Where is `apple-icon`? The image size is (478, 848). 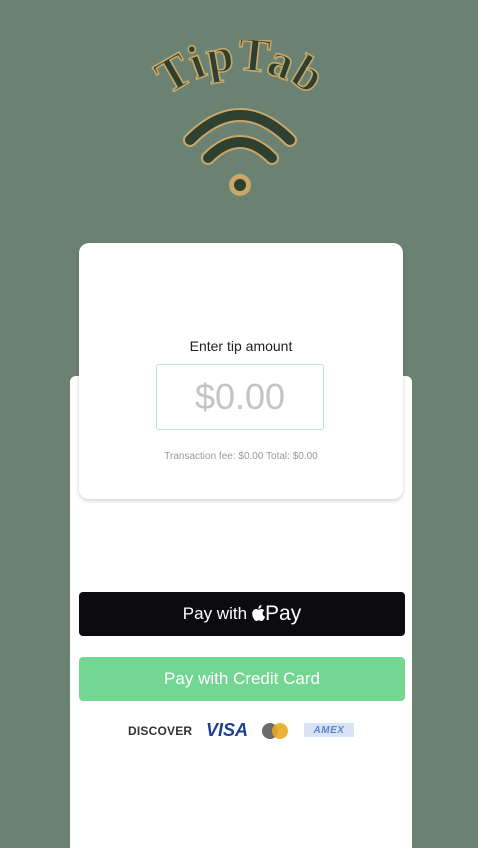 apple-icon is located at coordinates (259, 613).